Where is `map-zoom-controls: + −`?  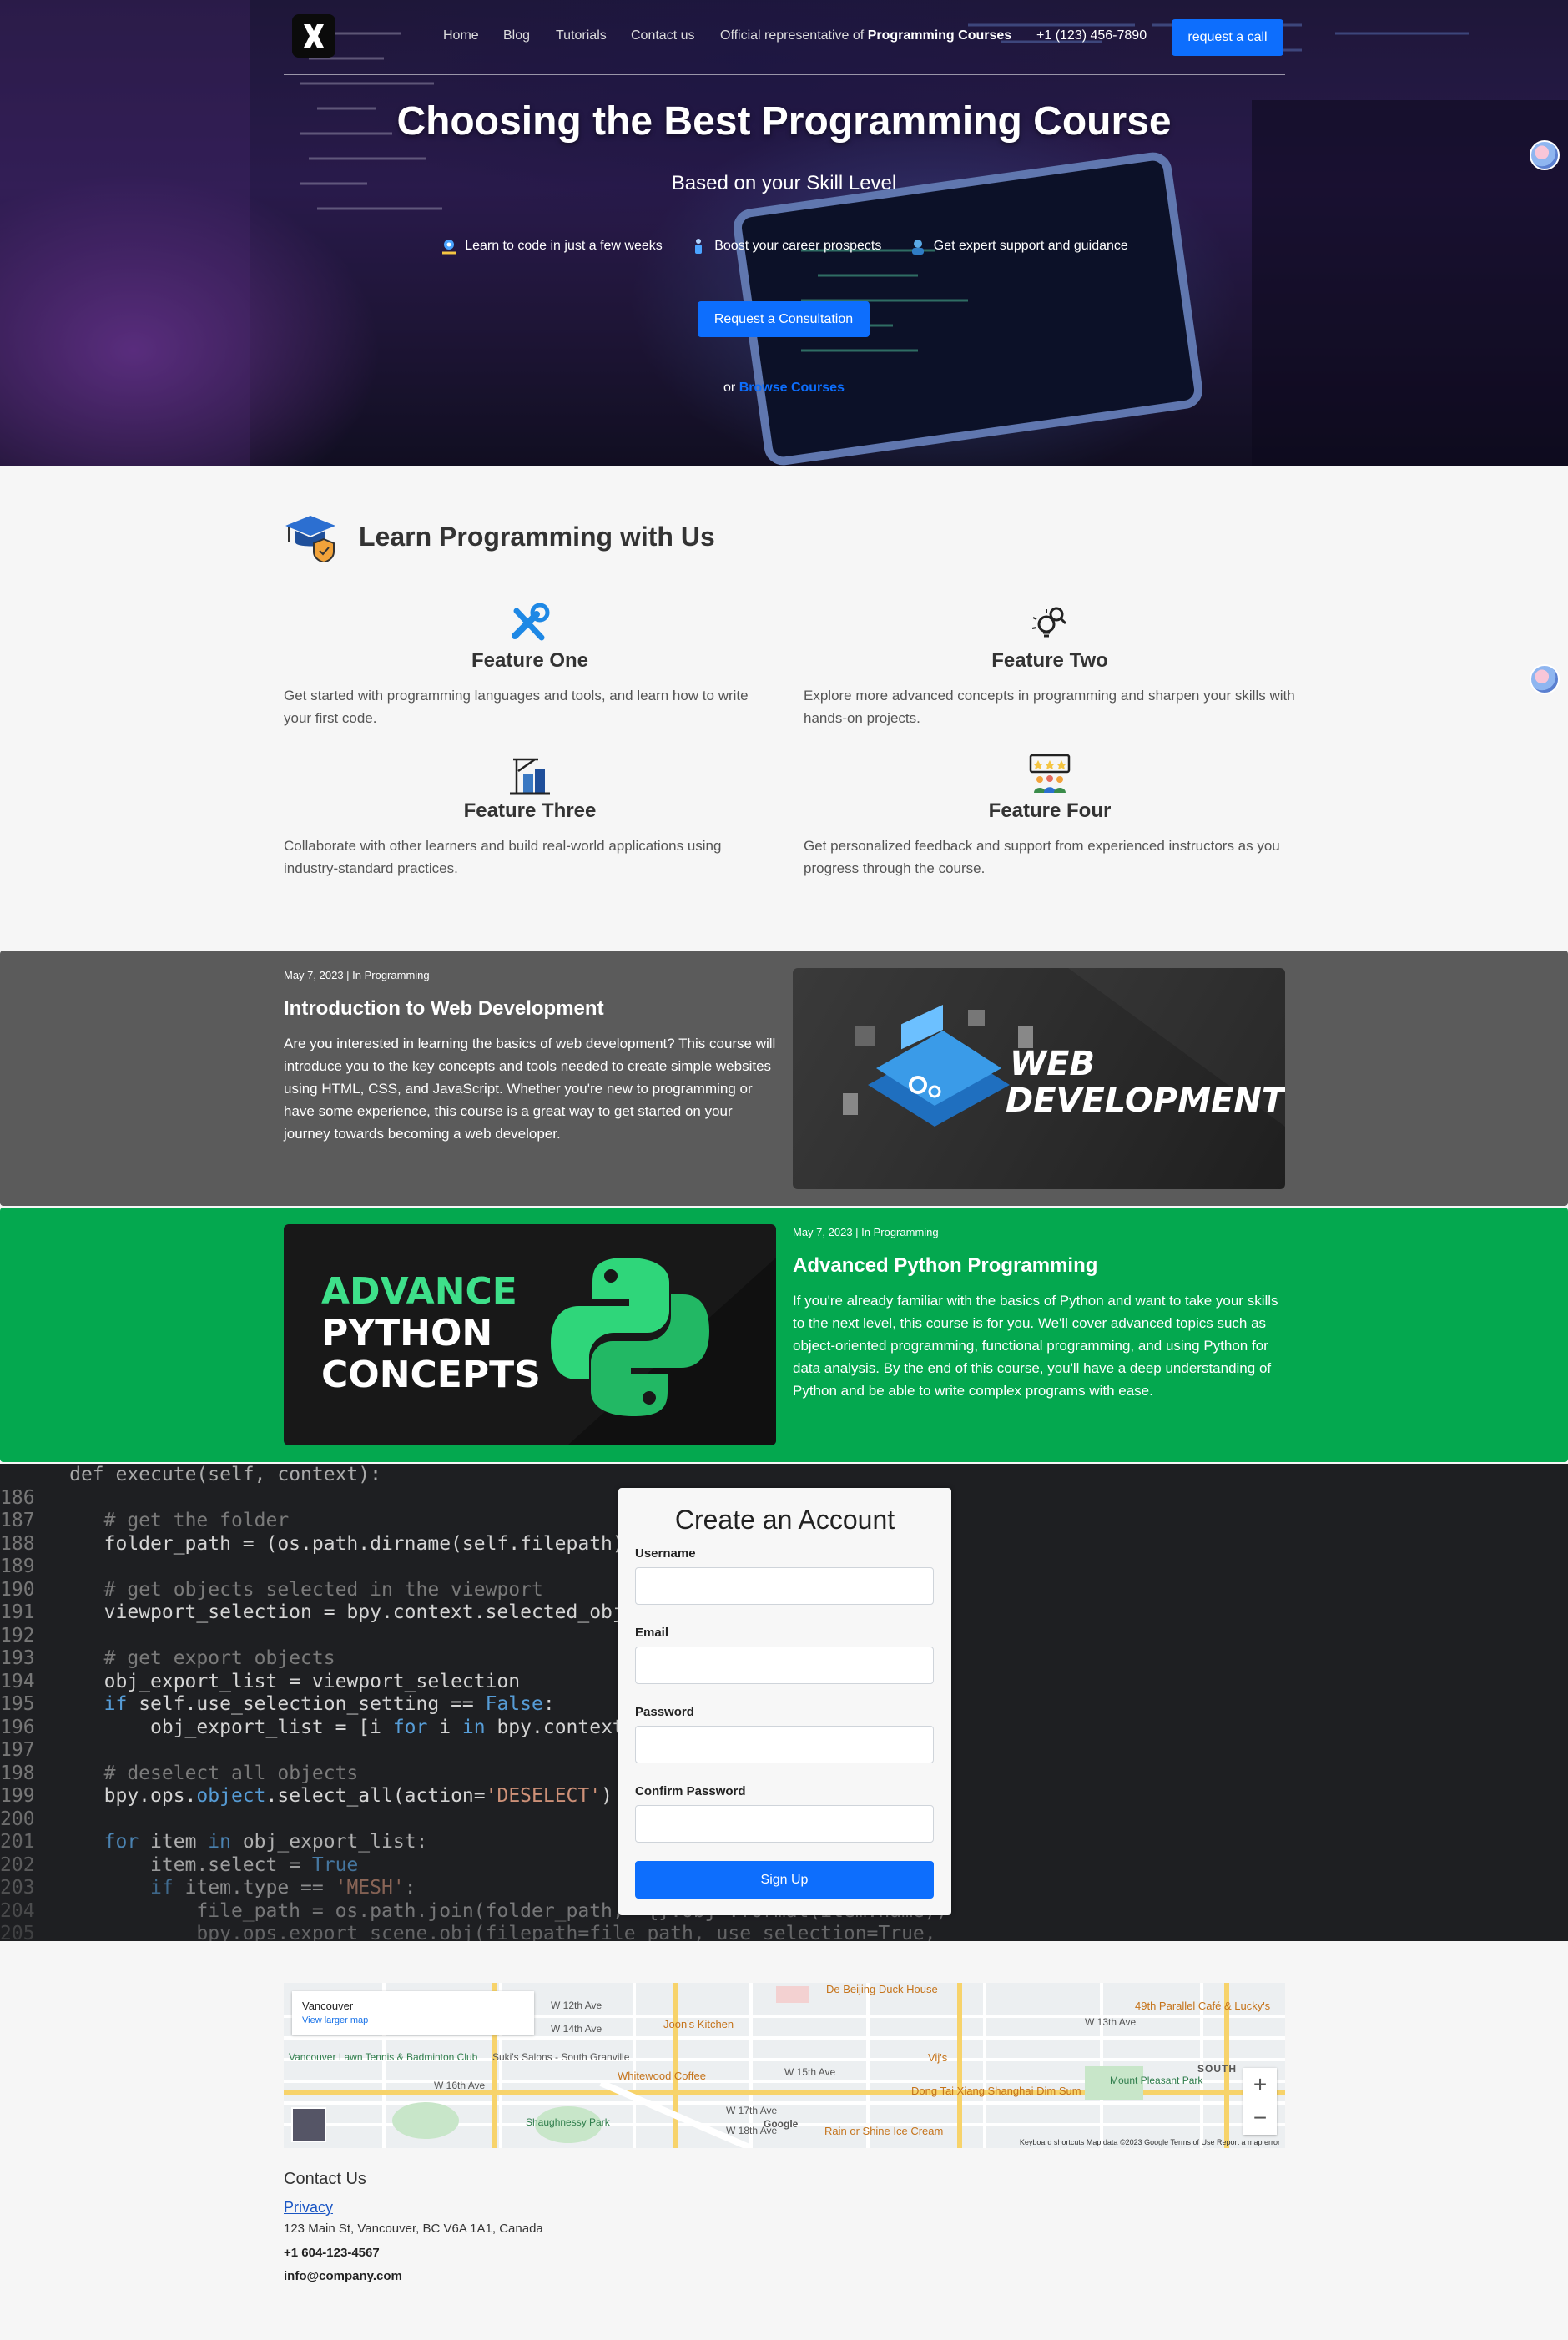
map-zoom-controls: + − is located at coordinates (1260, 2101).